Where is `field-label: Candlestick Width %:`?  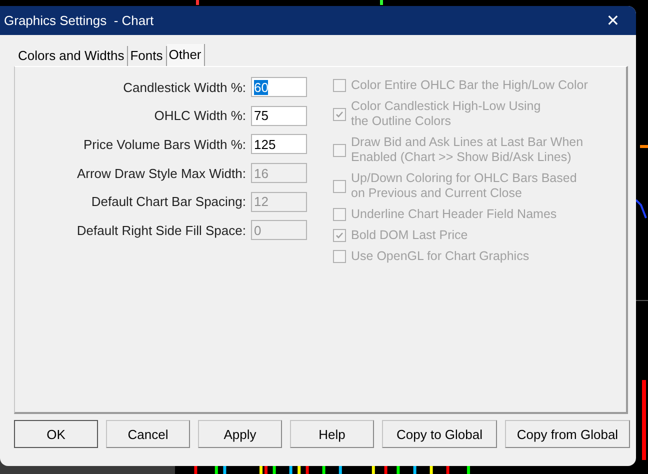 field-label: Candlestick Width %: is located at coordinates (184, 87).